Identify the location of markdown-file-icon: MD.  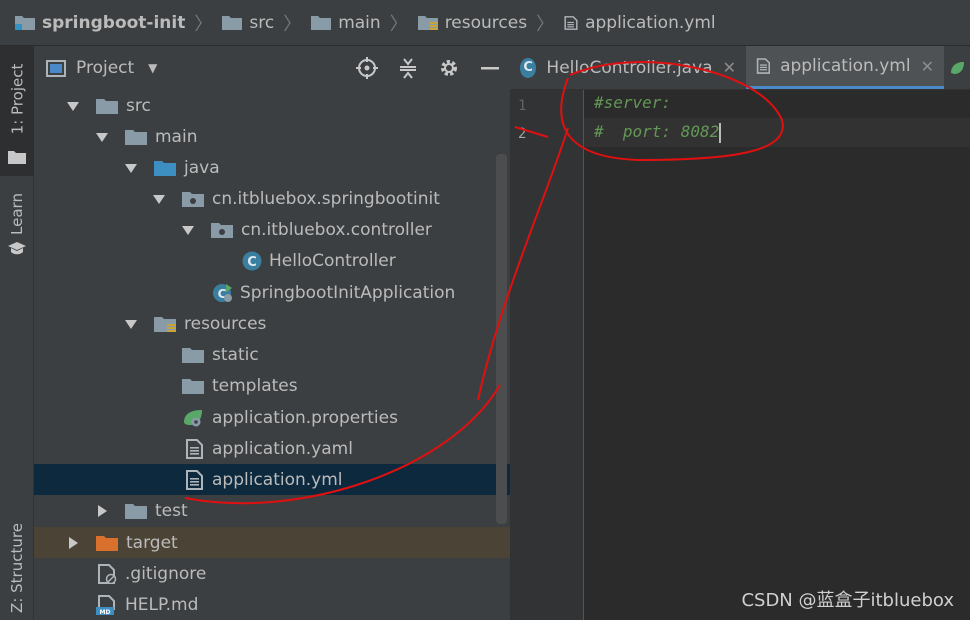
(105, 604).